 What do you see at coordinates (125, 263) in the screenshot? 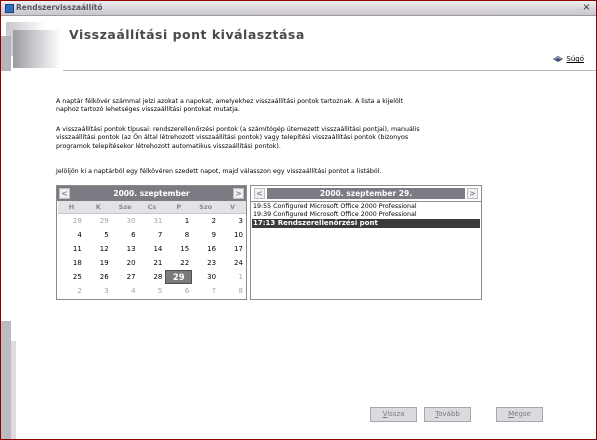
I see `calendar-day: 20` at bounding box center [125, 263].